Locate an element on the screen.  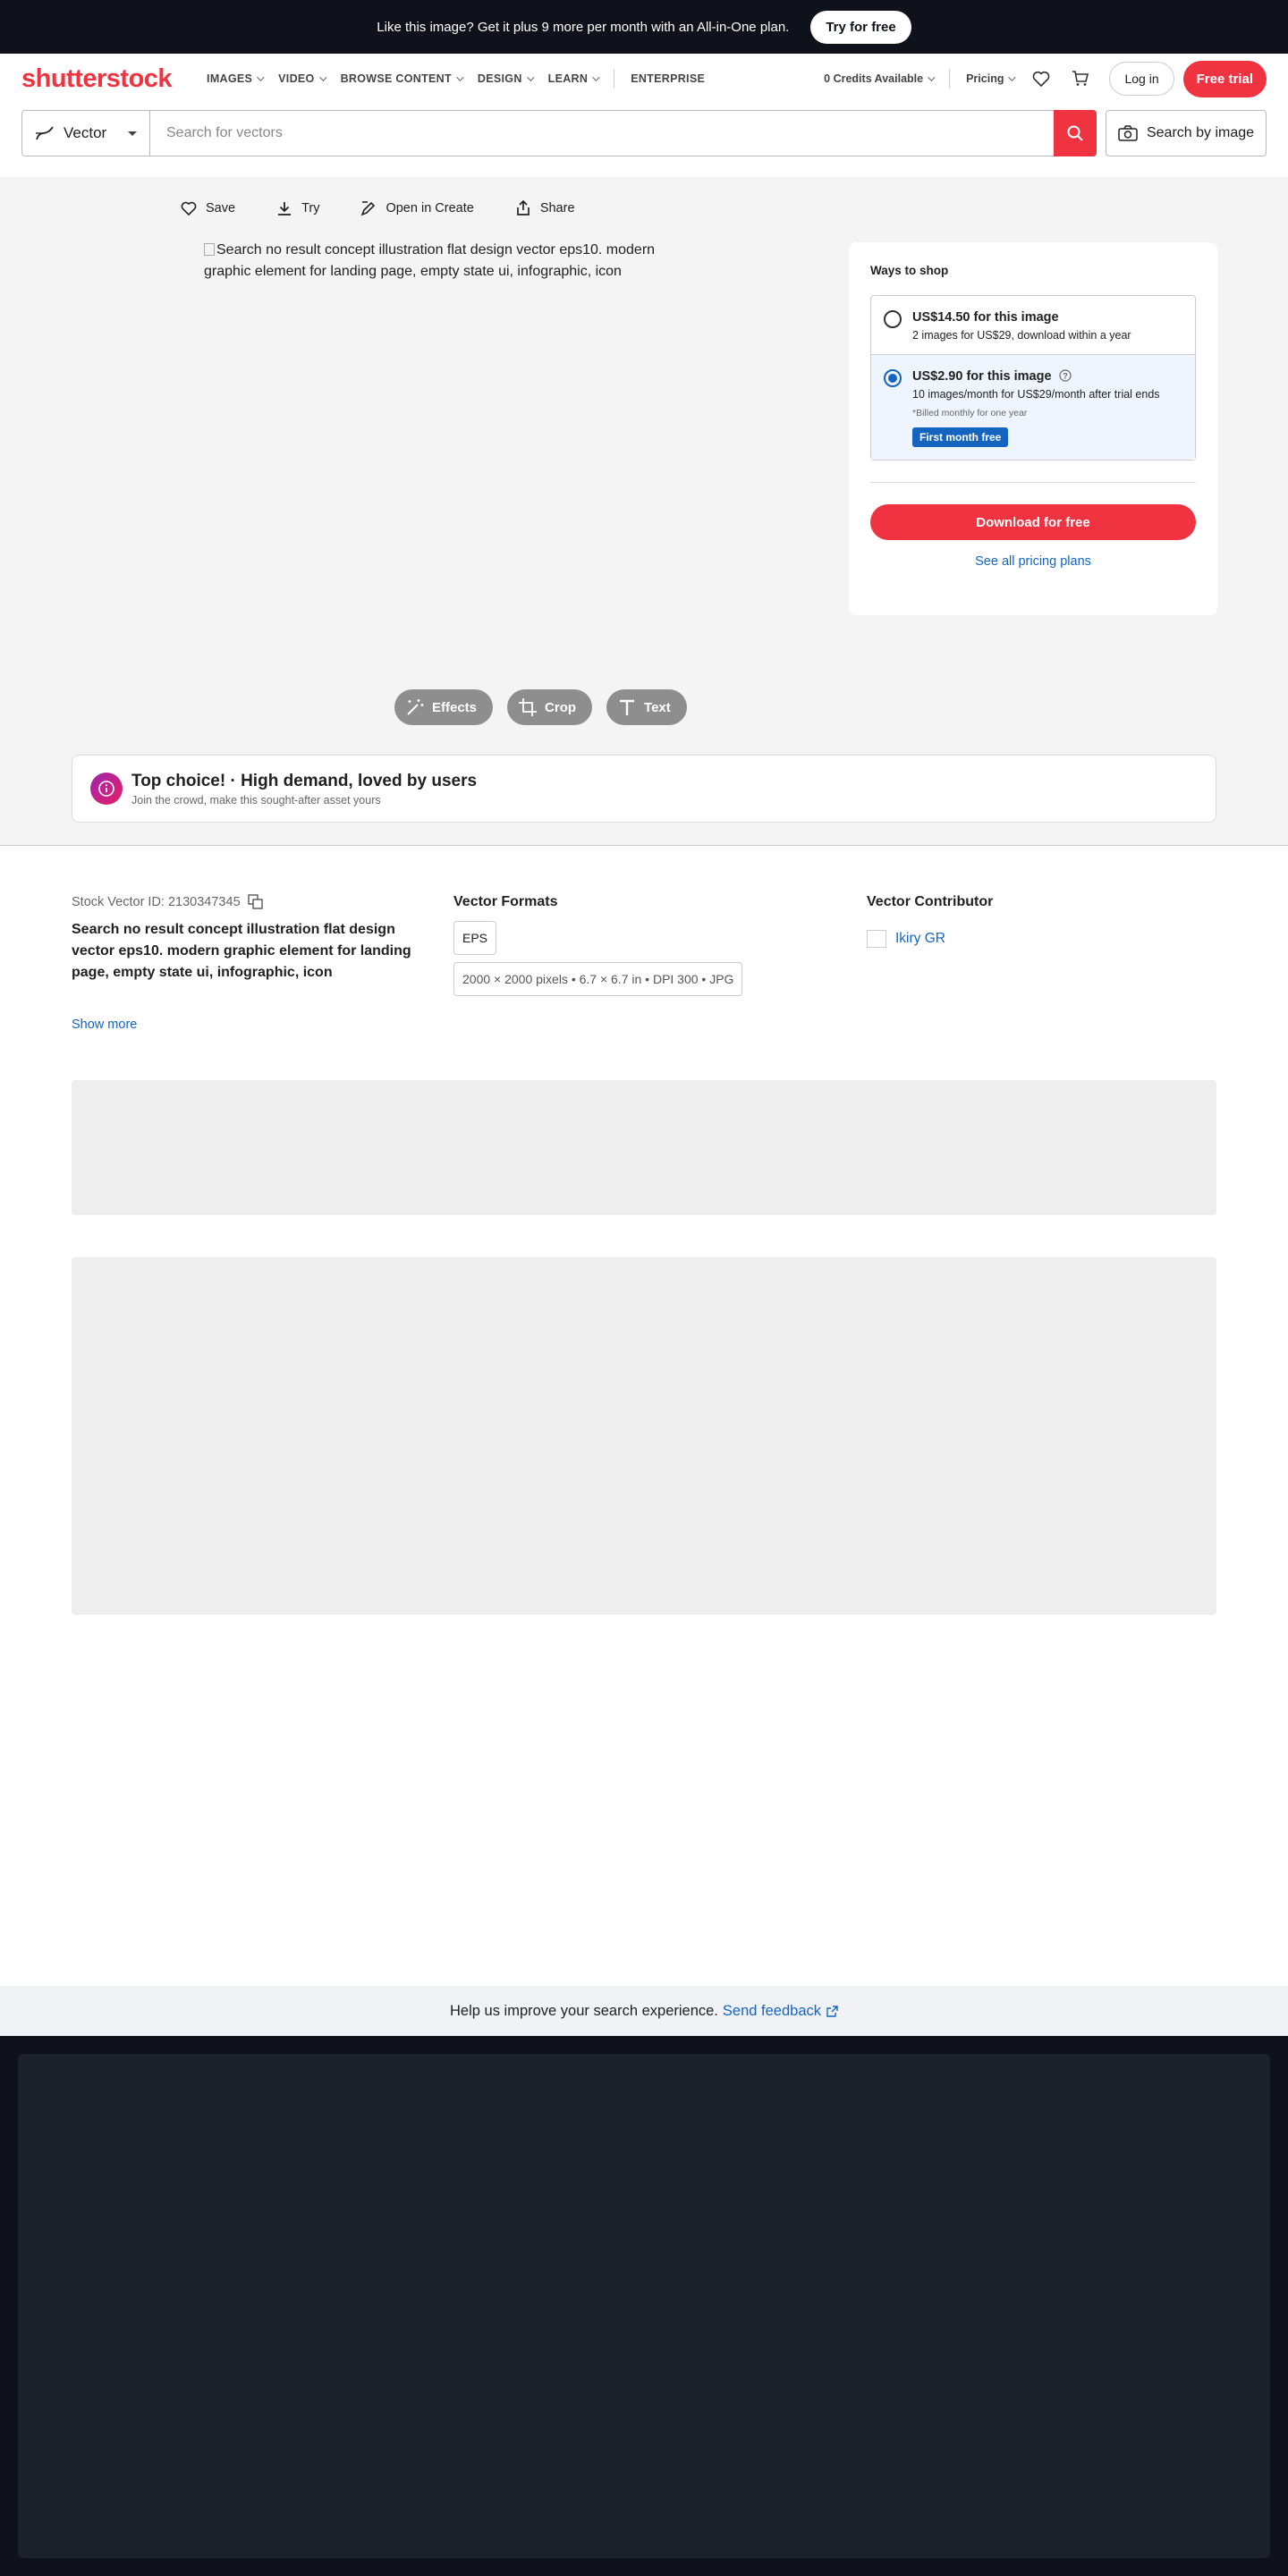
edit-icon is located at coordinates (368, 208).